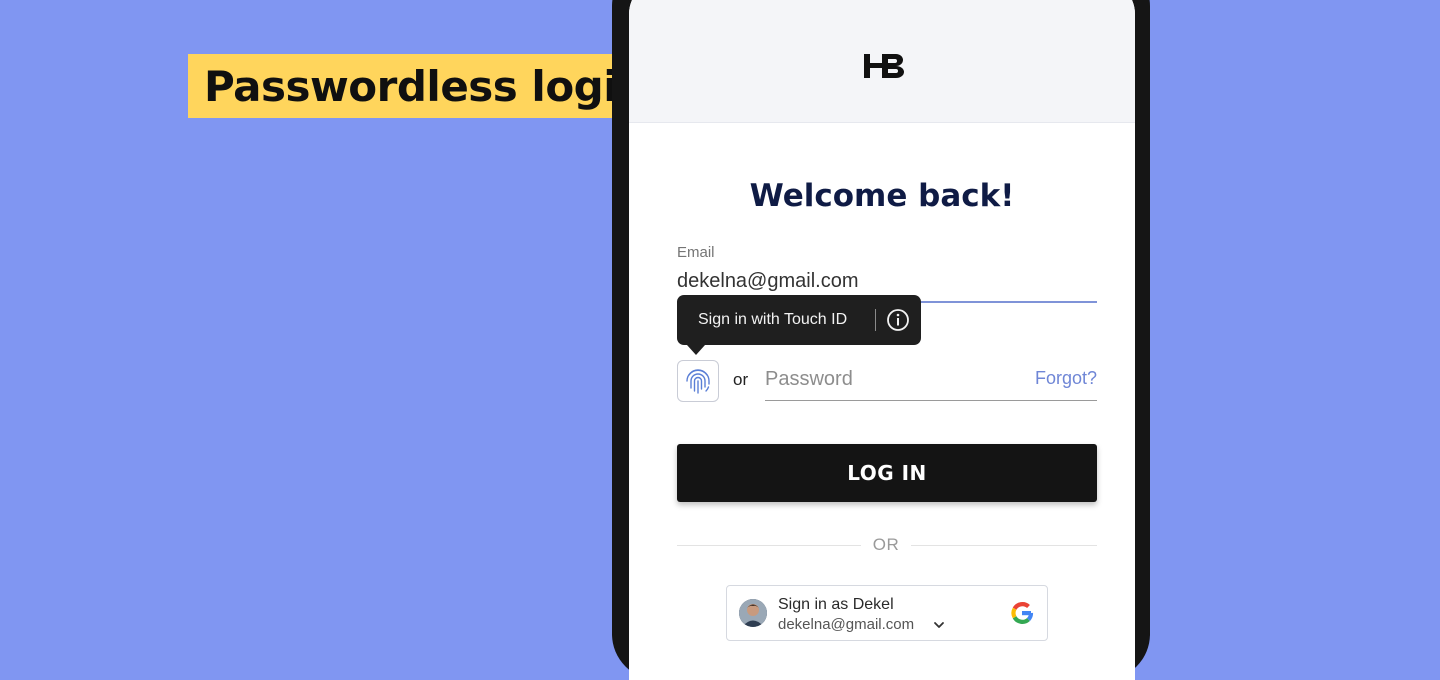 This screenshot has height=680, width=1440. I want to click on divider-line-right, so click(1004, 545).